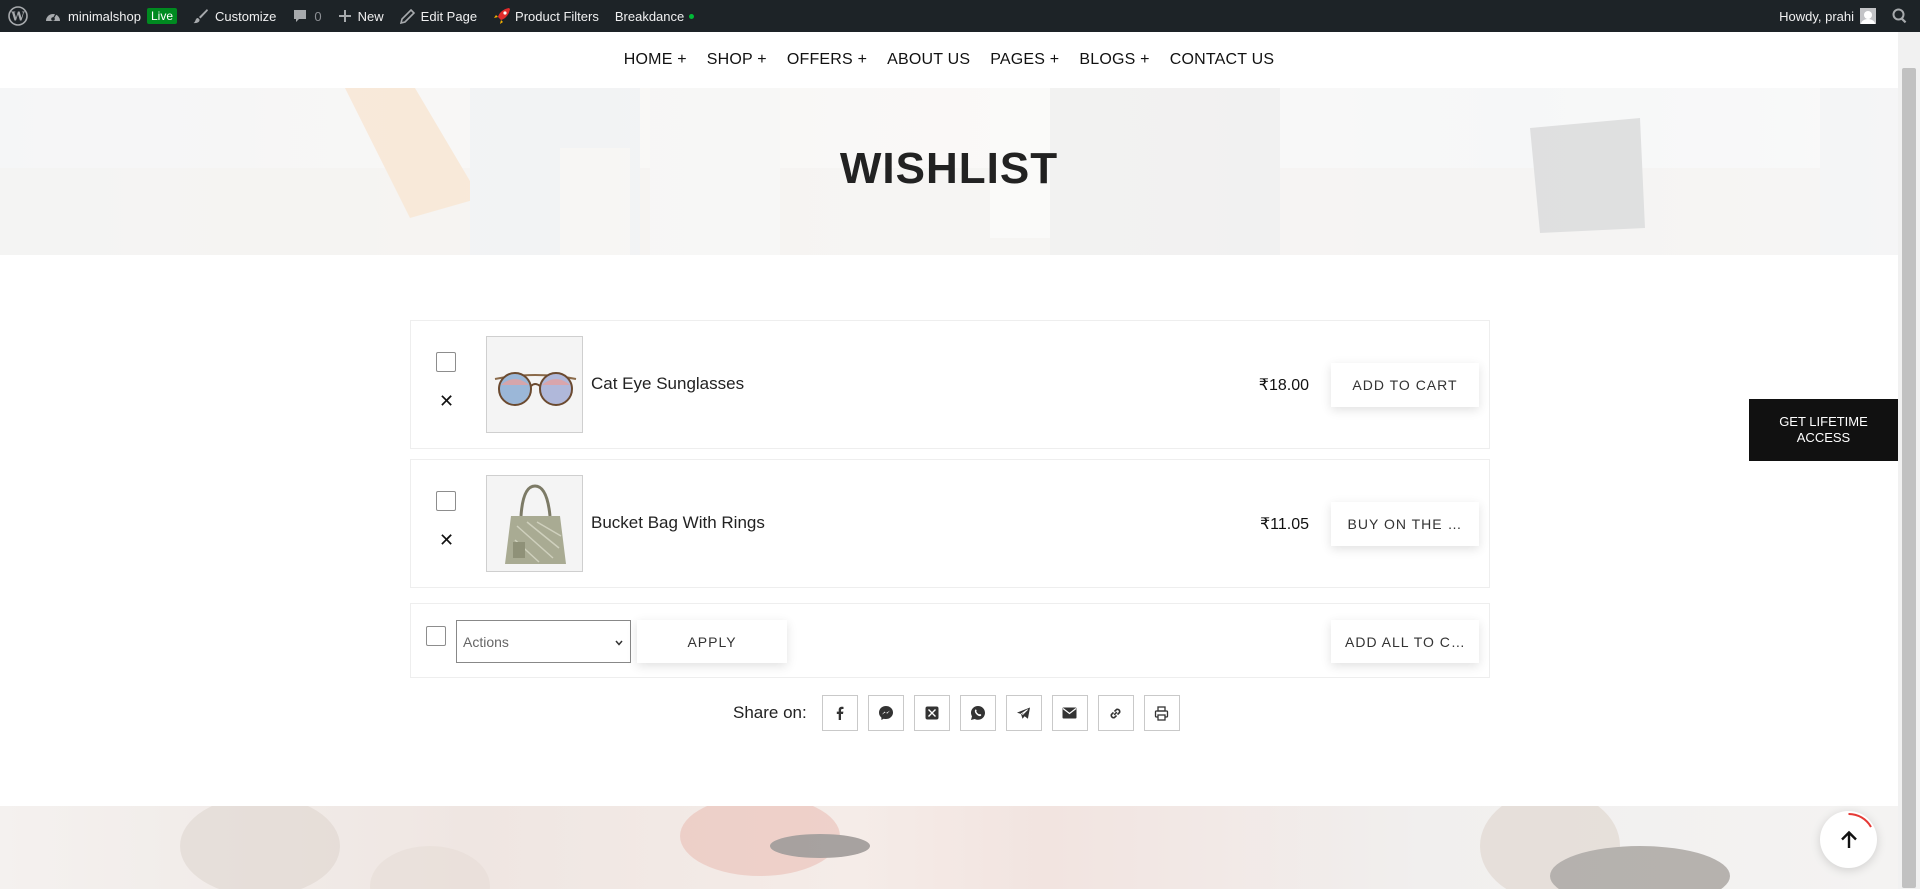 The image size is (1920, 889). Describe the element at coordinates (449, 16) in the screenshot. I see `edit-page-label: Edit Page` at that location.